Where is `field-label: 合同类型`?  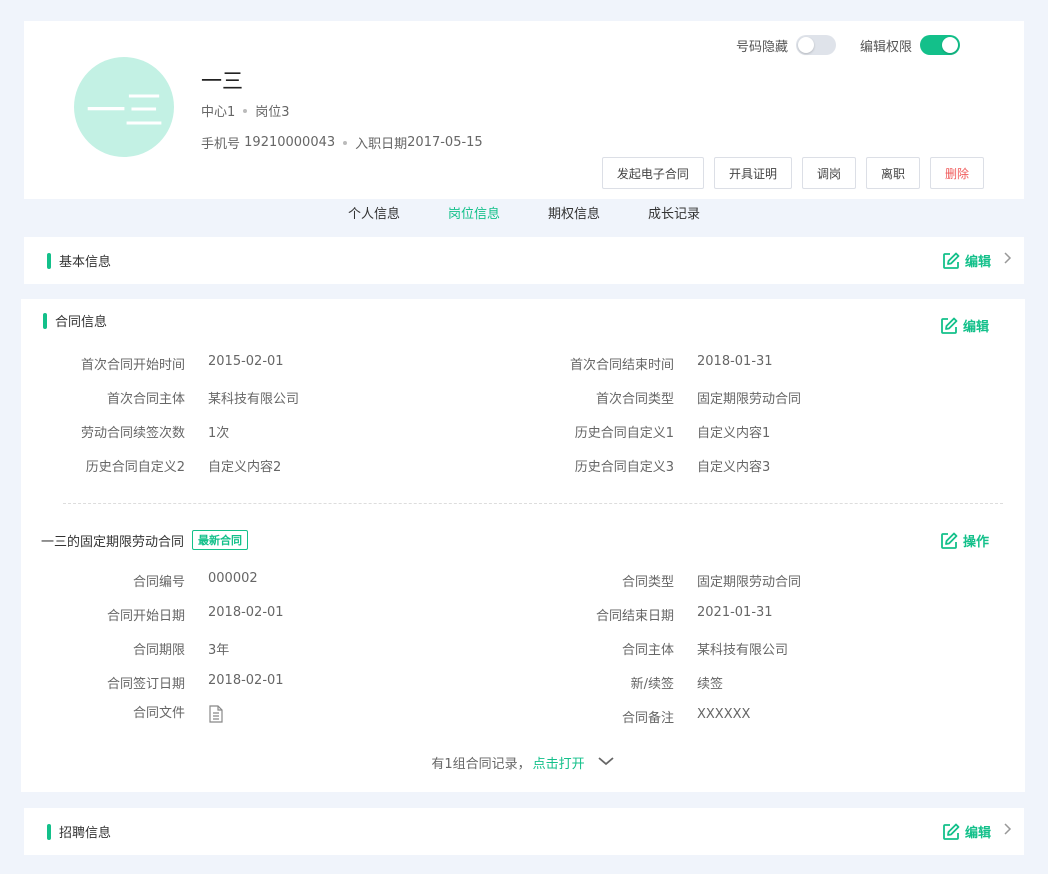 field-label: 合同类型 is located at coordinates (647, 582).